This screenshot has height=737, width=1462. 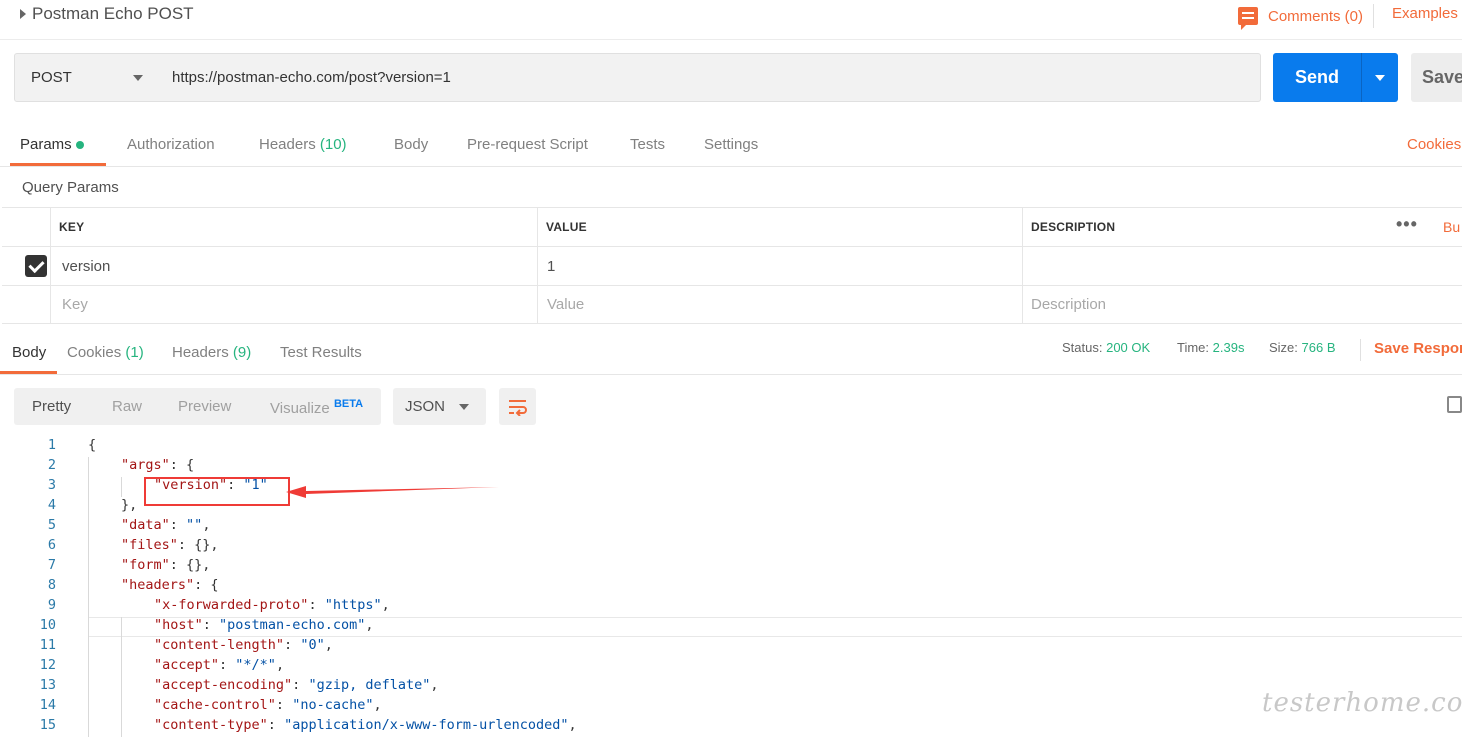 I want to click on tab-count: (10), so click(x=333, y=144).